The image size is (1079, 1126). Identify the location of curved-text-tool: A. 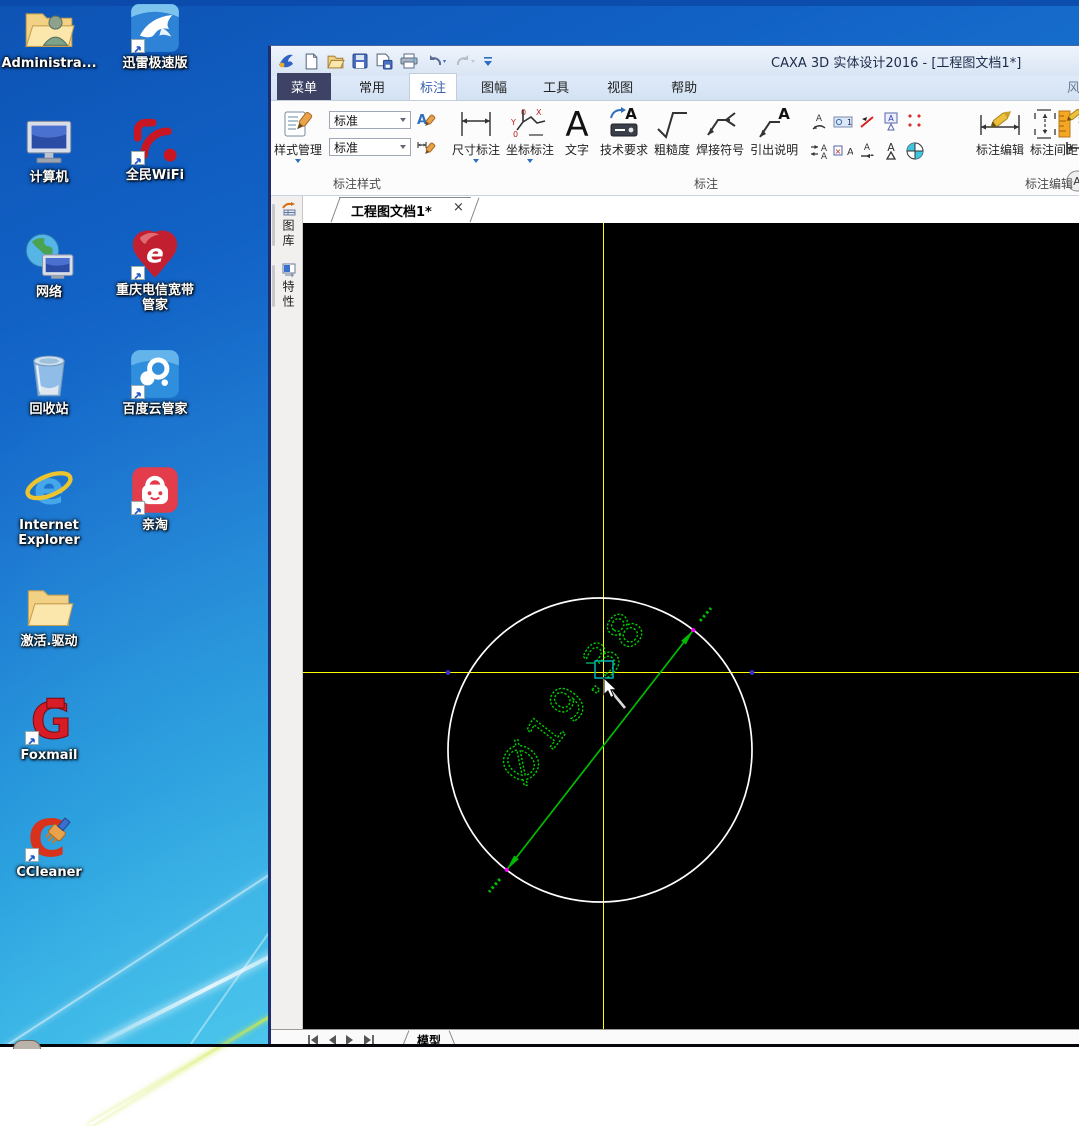
(819, 122).